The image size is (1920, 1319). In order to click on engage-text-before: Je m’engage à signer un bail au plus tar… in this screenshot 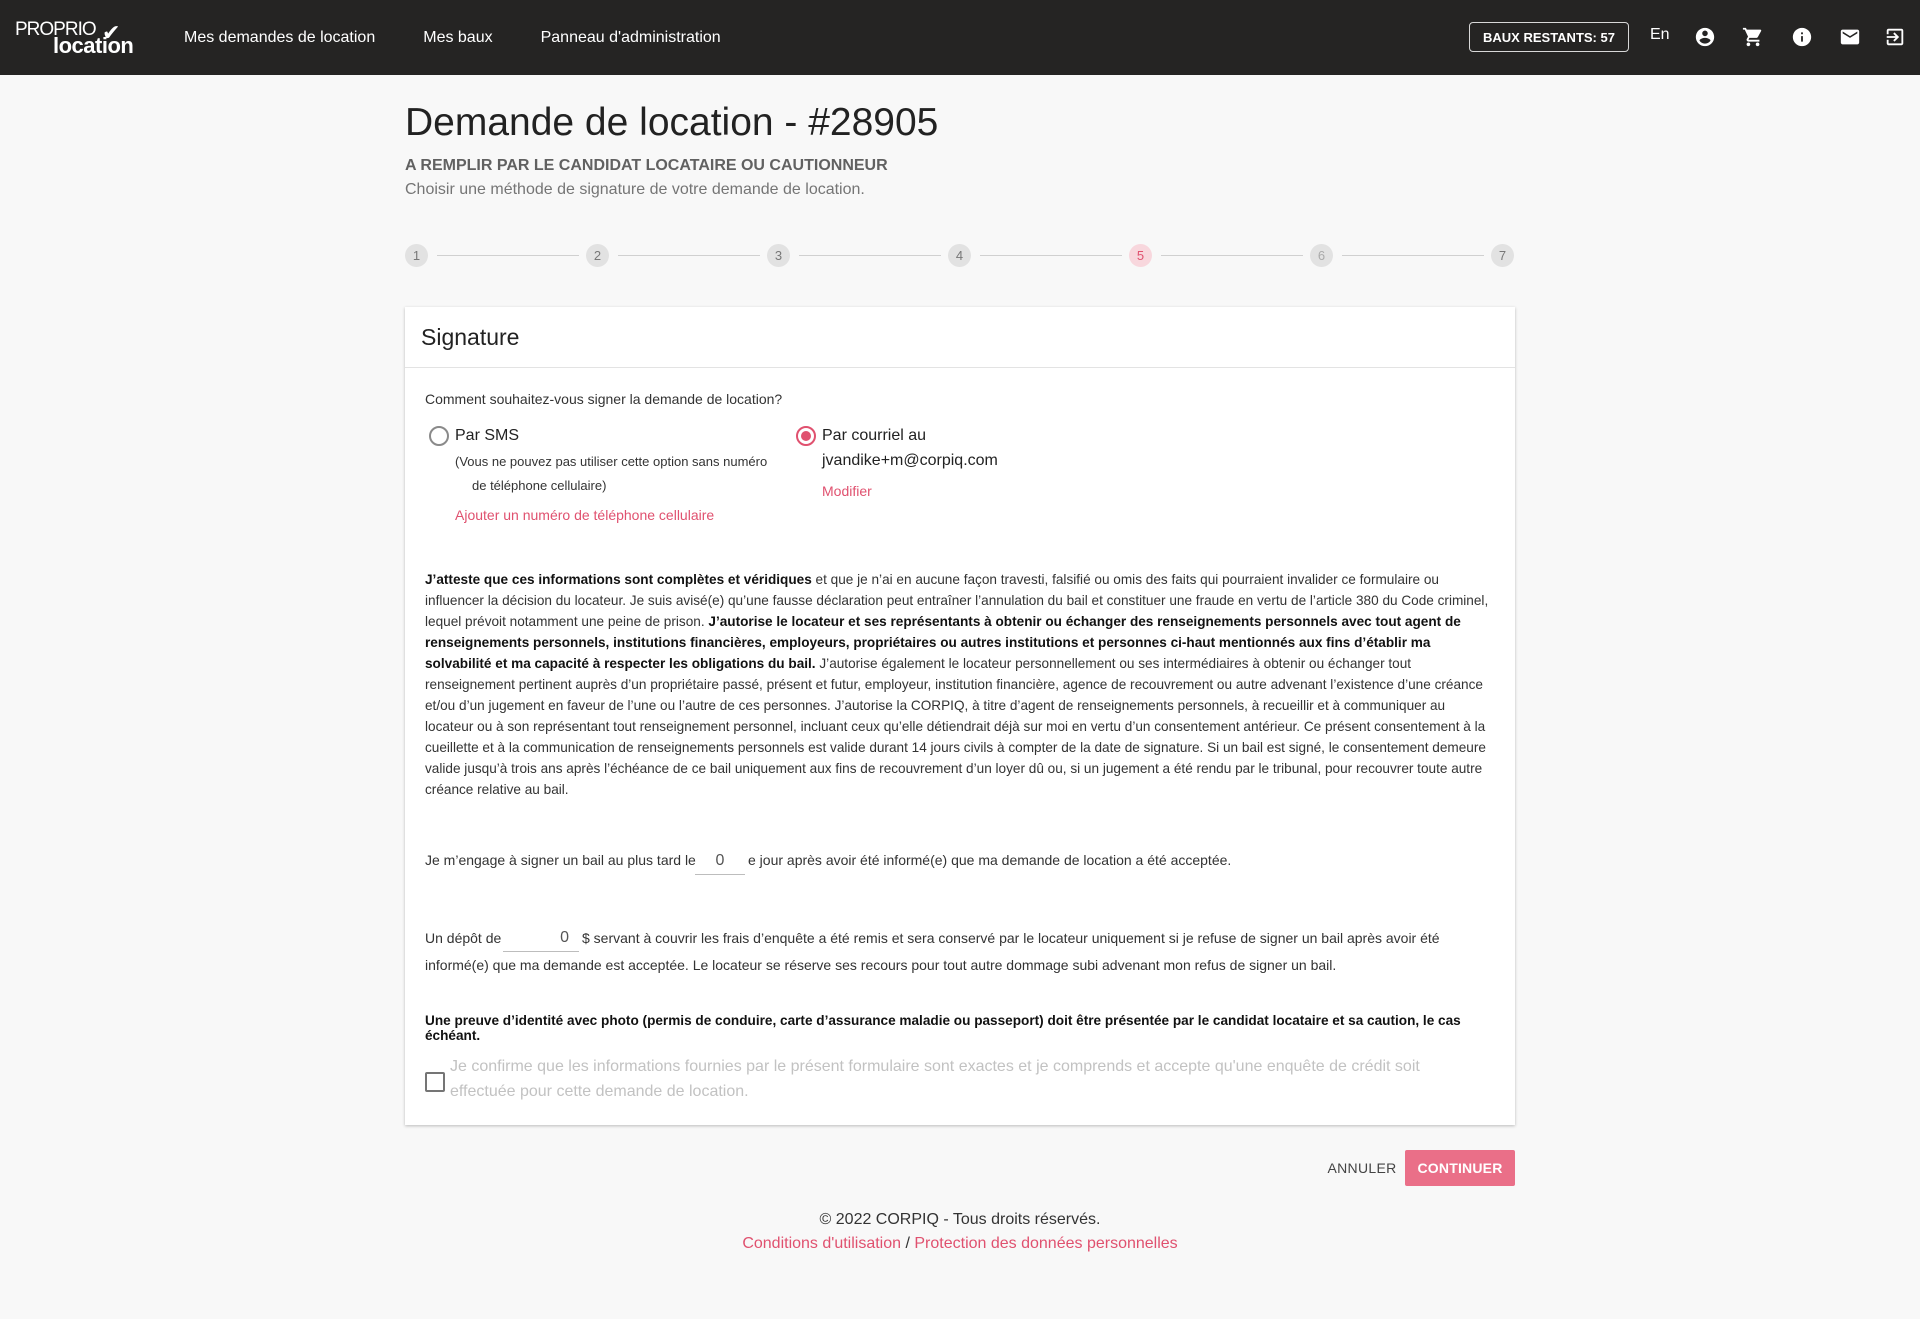, I will do `click(560, 860)`.